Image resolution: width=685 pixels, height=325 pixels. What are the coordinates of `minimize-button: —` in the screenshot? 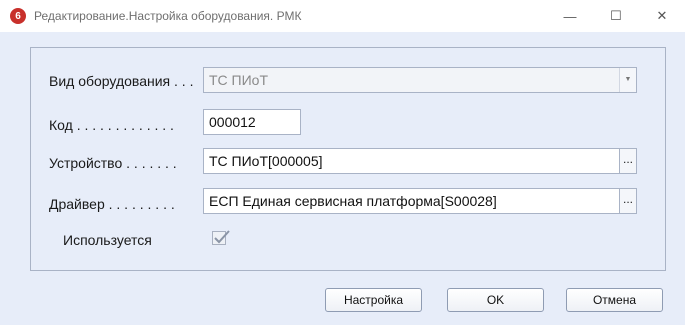 It's located at (570, 16).